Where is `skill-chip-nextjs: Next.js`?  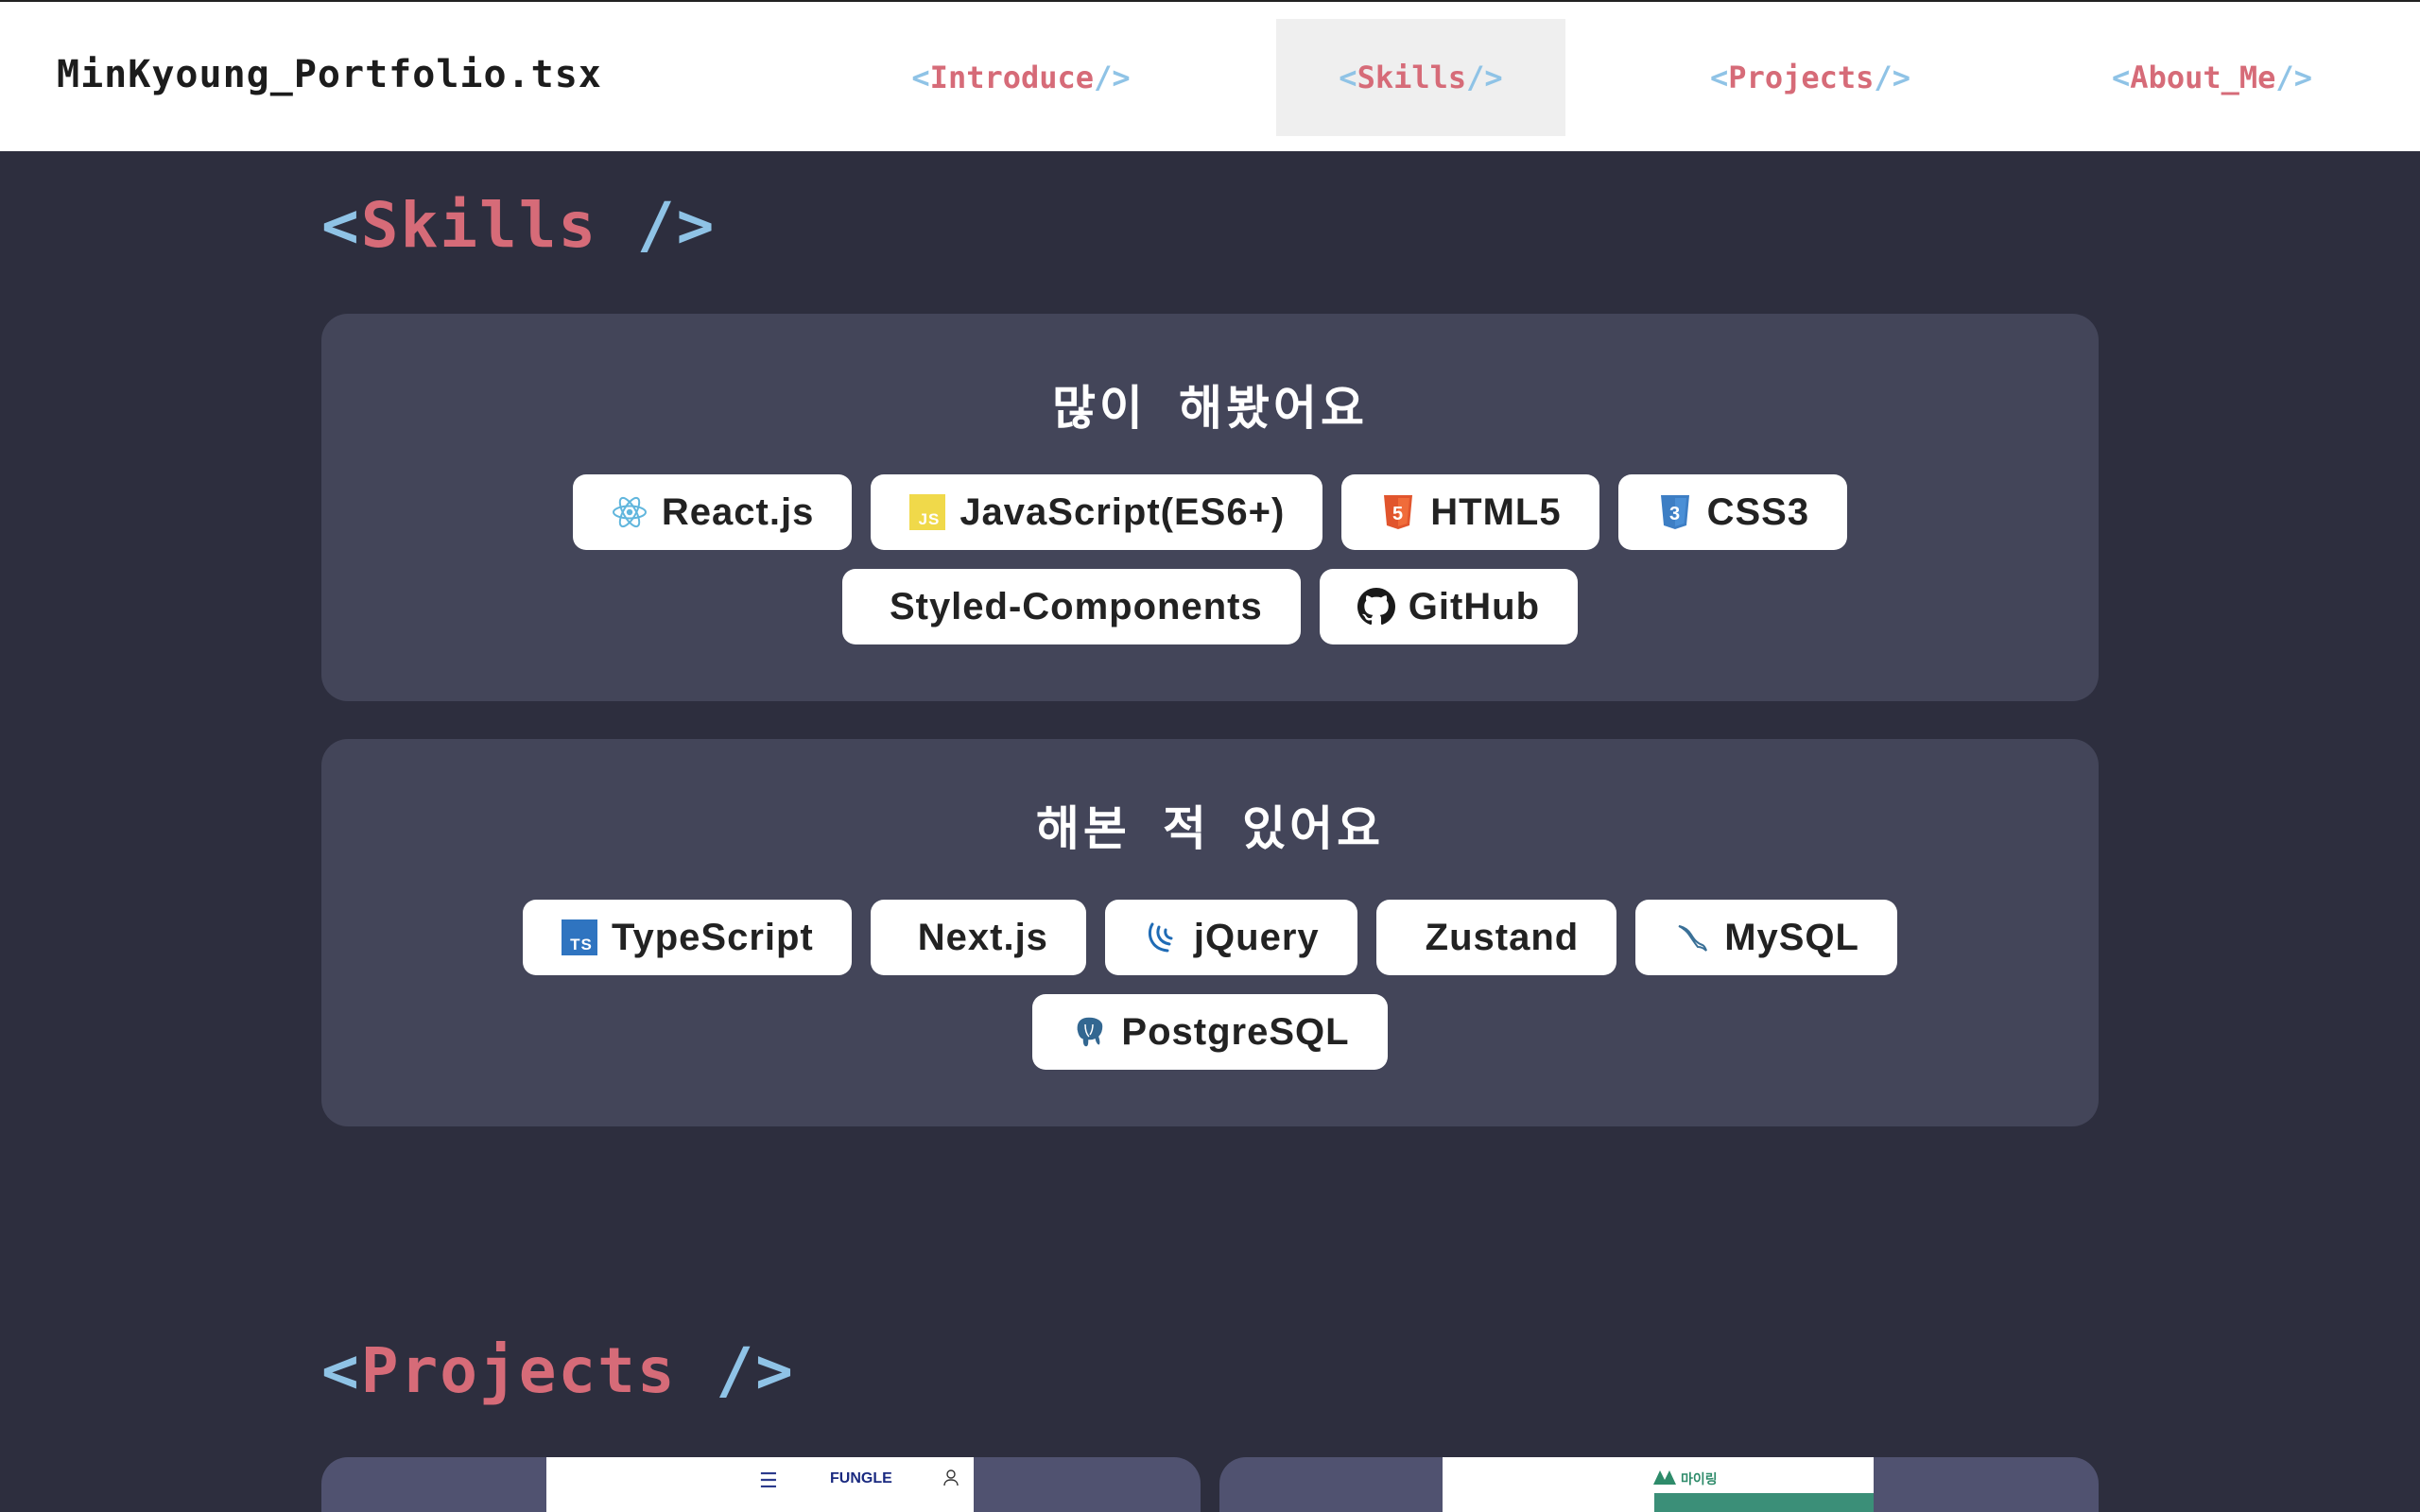
skill-chip-nextjs: Next.js is located at coordinates (978, 937).